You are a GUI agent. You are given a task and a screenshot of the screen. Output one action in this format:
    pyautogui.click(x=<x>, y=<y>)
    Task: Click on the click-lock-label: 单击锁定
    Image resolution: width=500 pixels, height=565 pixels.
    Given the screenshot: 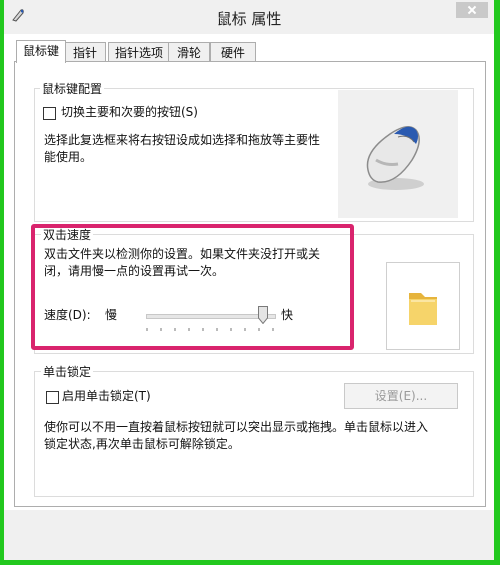 What is the action you would take?
    pyautogui.click(x=67, y=371)
    